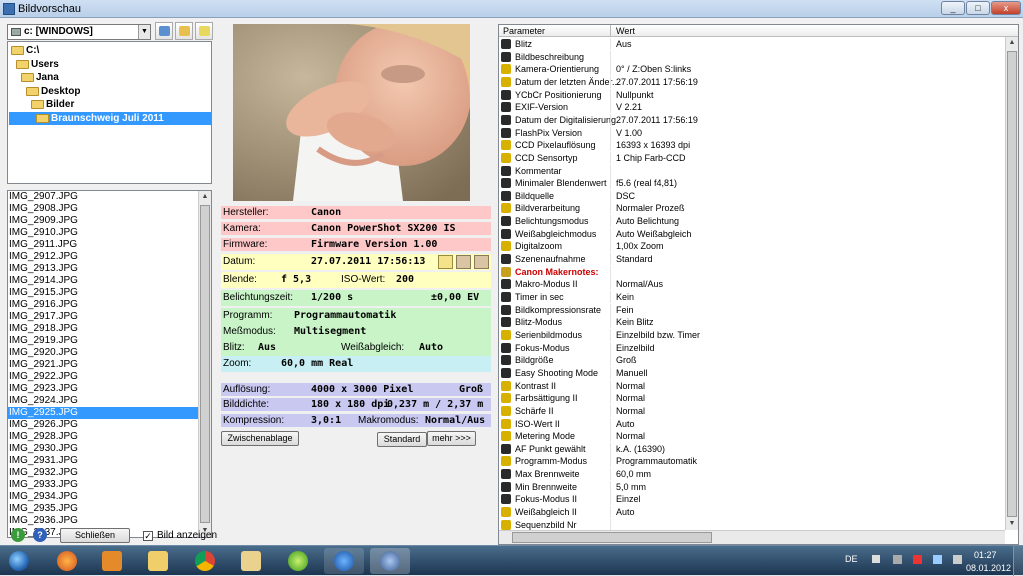  Describe the element at coordinates (751, 436) in the screenshot. I see `exif-table-row: Metering Mode Normal` at that location.